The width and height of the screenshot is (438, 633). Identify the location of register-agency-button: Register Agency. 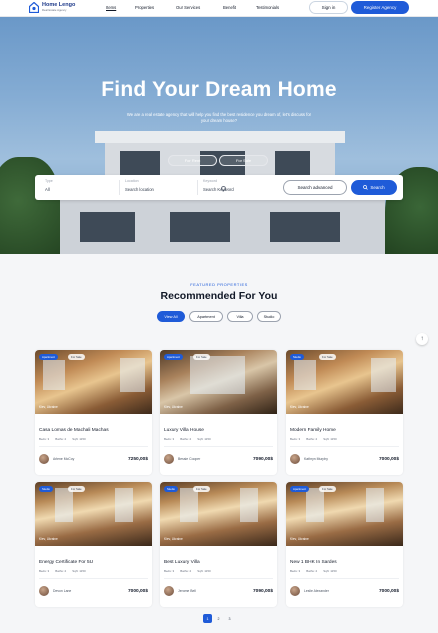
(380, 7).